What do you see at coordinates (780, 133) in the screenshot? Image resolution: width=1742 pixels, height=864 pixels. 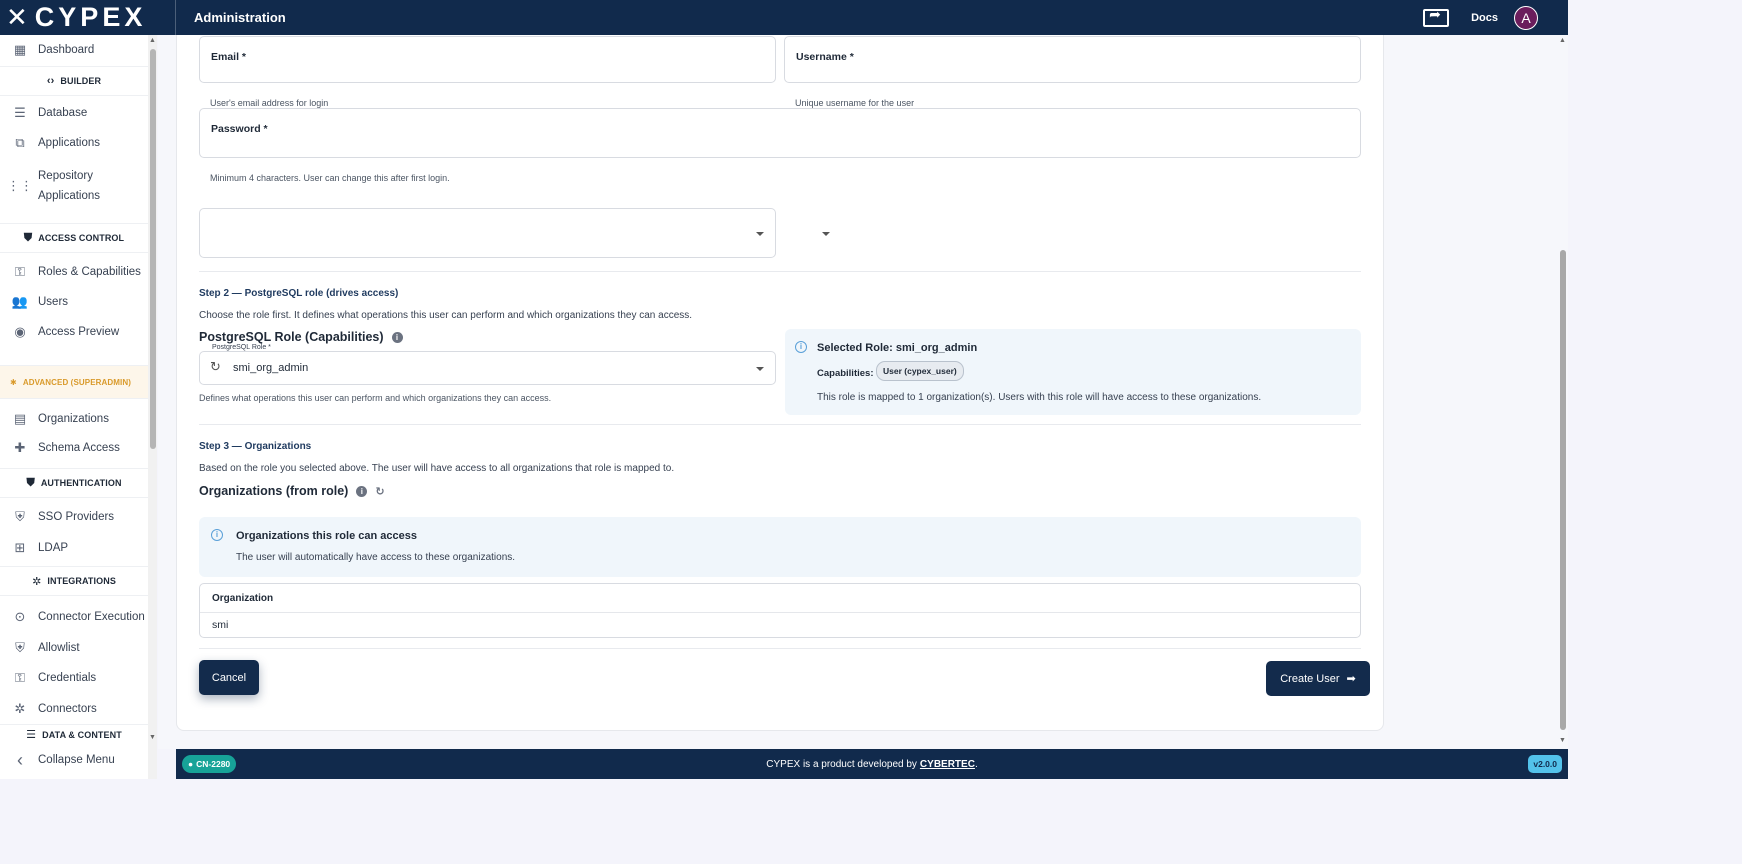 I see `password-field: Password *` at bounding box center [780, 133].